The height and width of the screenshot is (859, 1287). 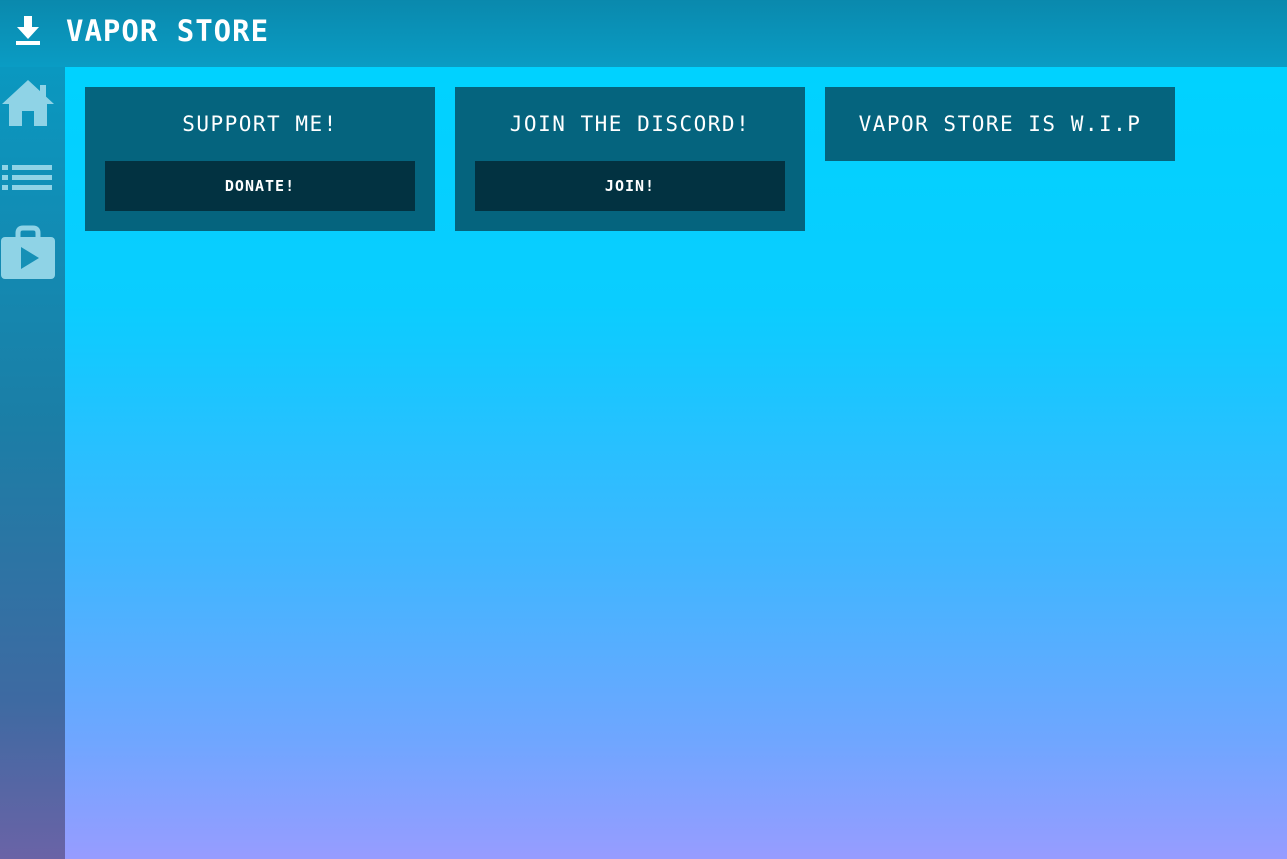 What do you see at coordinates (28, 187) in the screenshot?
I see `list-icon` at bounding box center [28, 187].